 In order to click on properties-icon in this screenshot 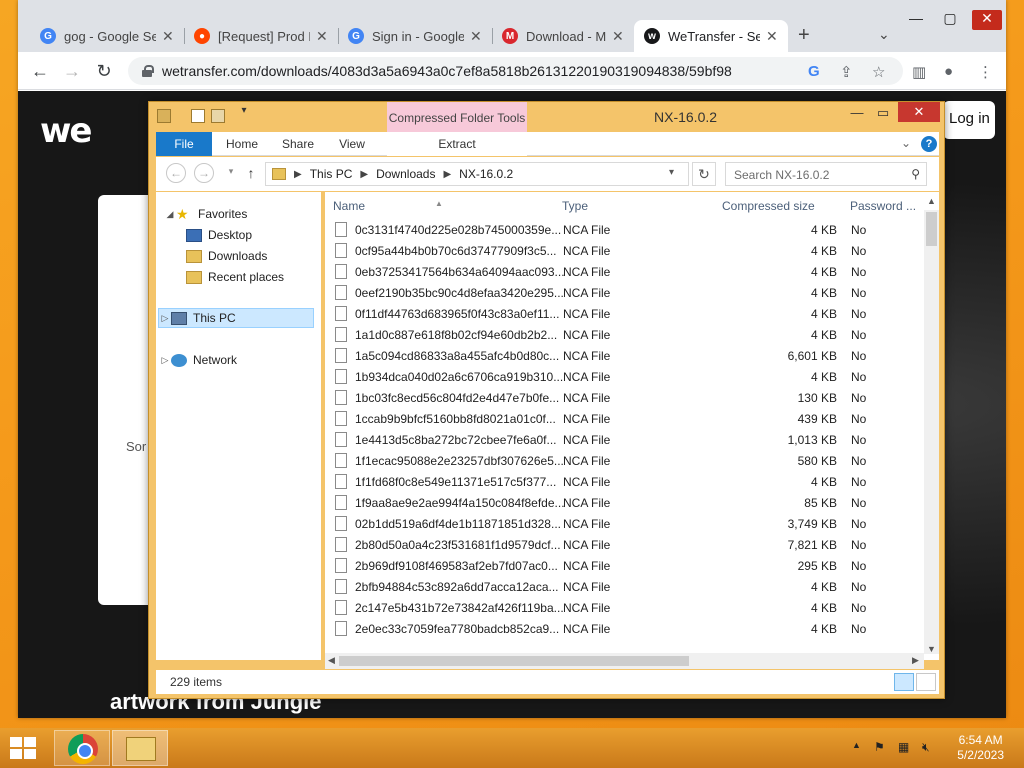, I will do `click(198, 116)`.